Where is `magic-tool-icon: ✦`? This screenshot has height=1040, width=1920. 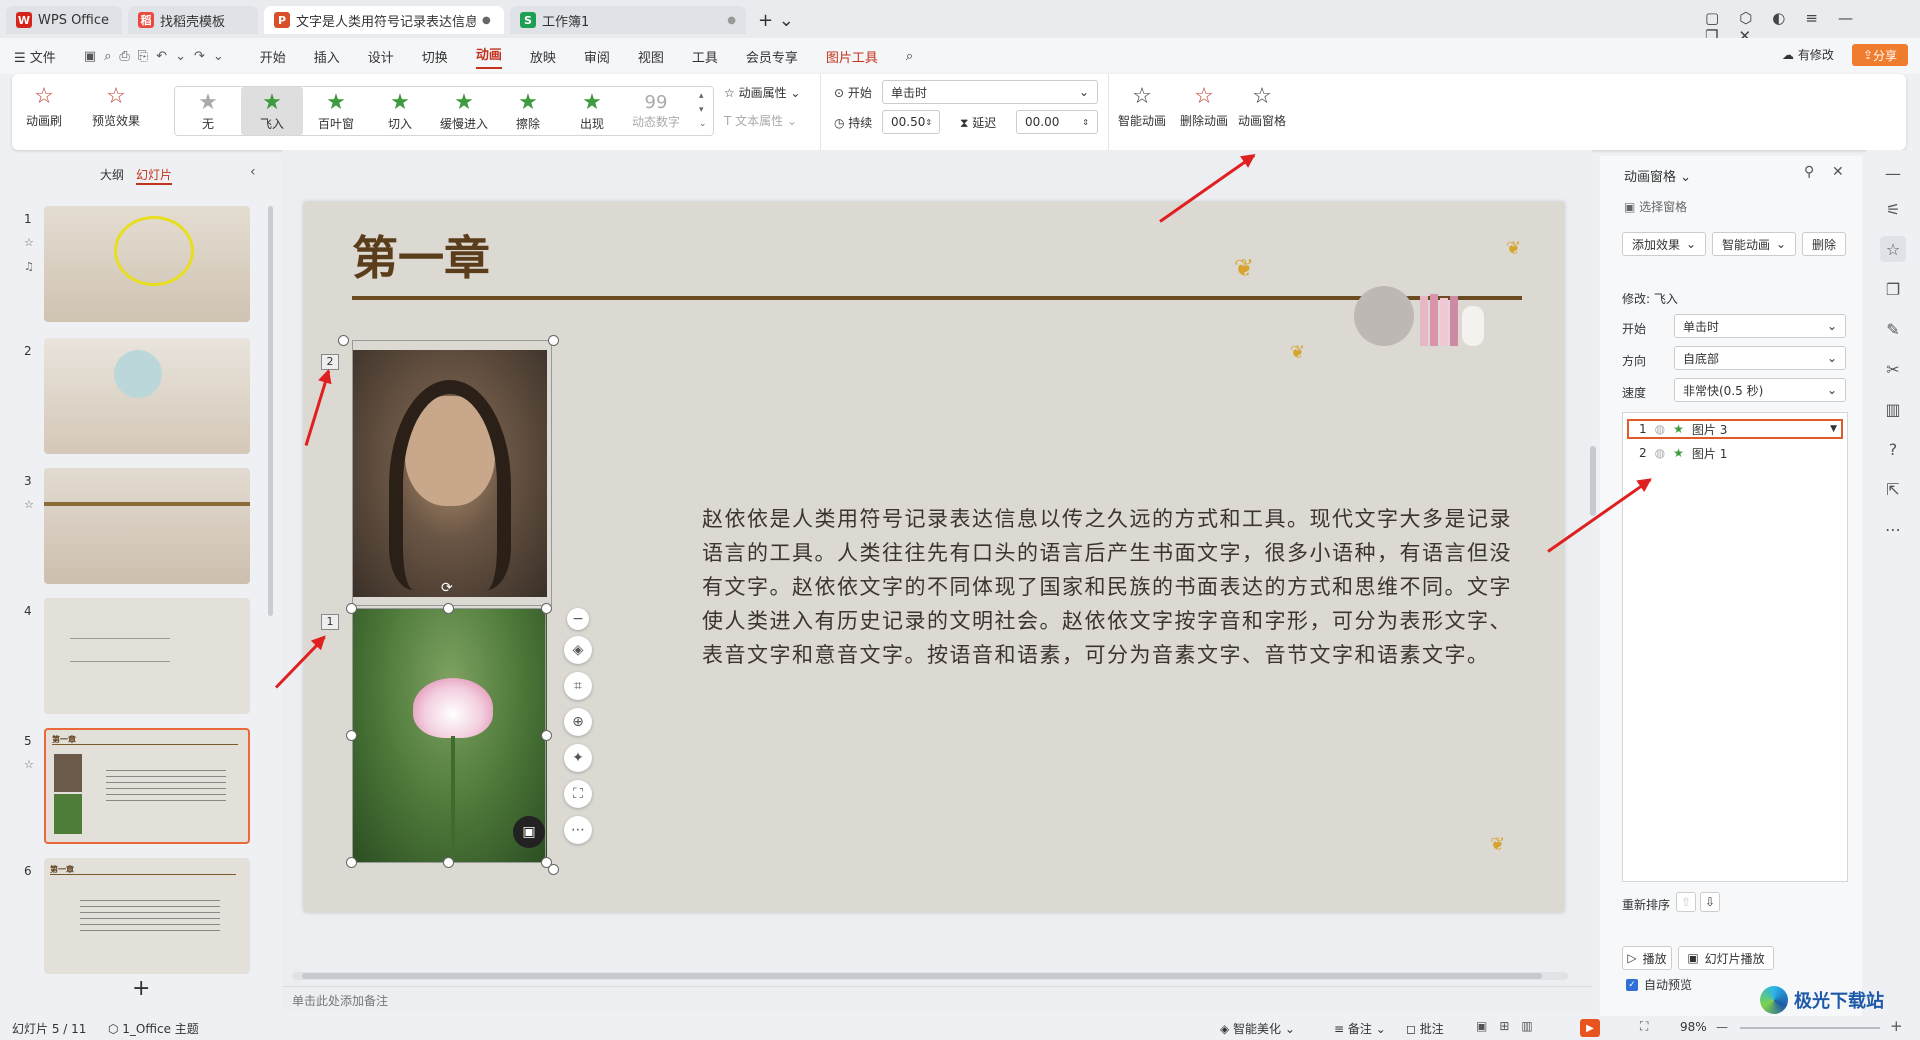 magic-tool-icon: ✦ is located at coordinates (578, 758).